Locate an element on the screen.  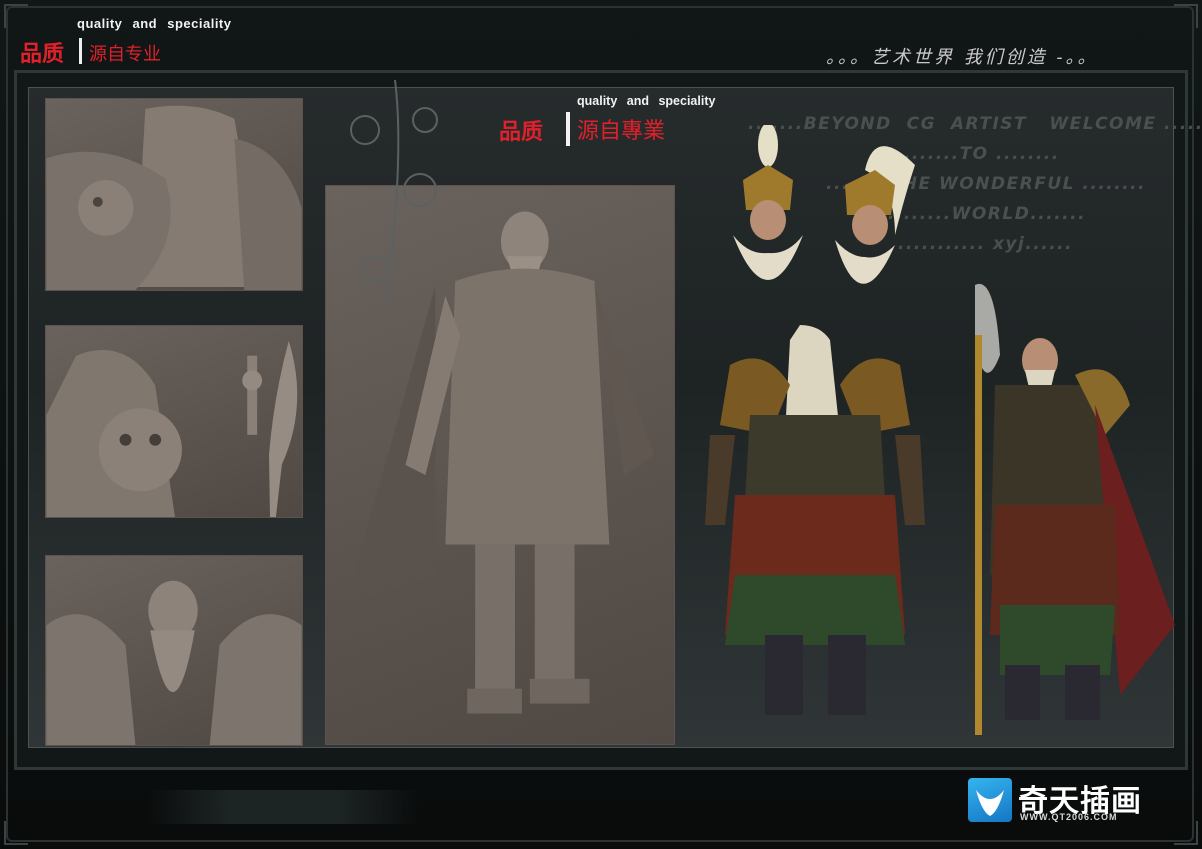
sub-title-en: quality and speciality is located at coordinates (646, 101).